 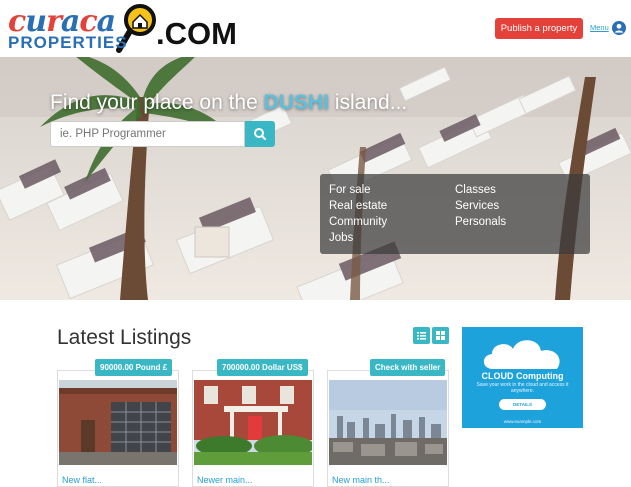 I want to click on price-tag: 700000.00 Dollar US$, so click(x=262, y=367).